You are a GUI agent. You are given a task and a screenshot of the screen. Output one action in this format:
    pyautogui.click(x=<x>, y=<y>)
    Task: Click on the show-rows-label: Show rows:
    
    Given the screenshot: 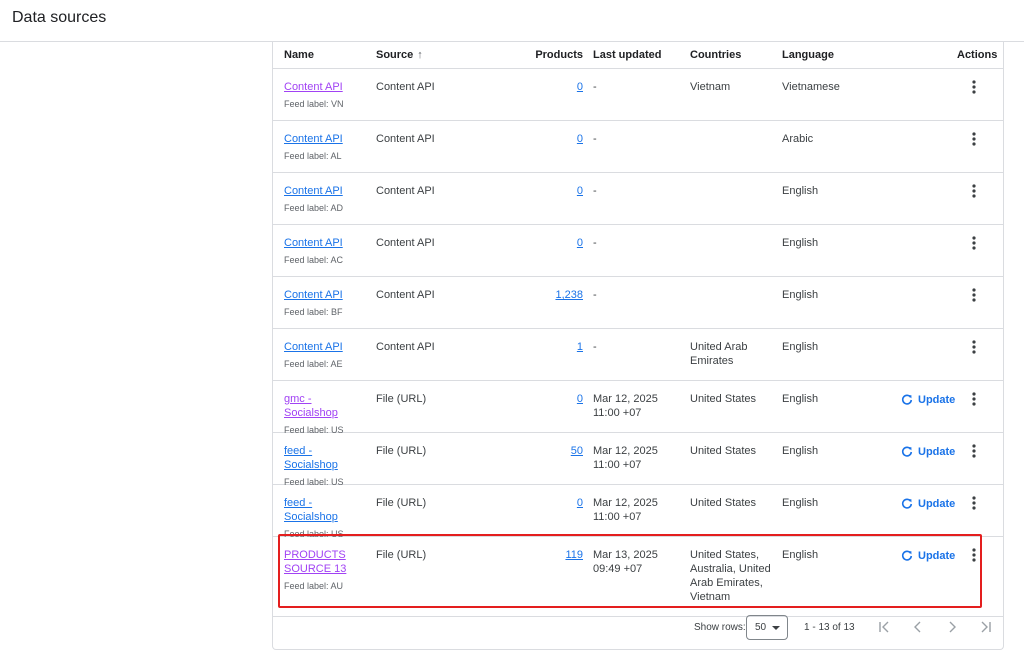 What is the action you would take?
    pyautogui.click(x=720, y=627)
    